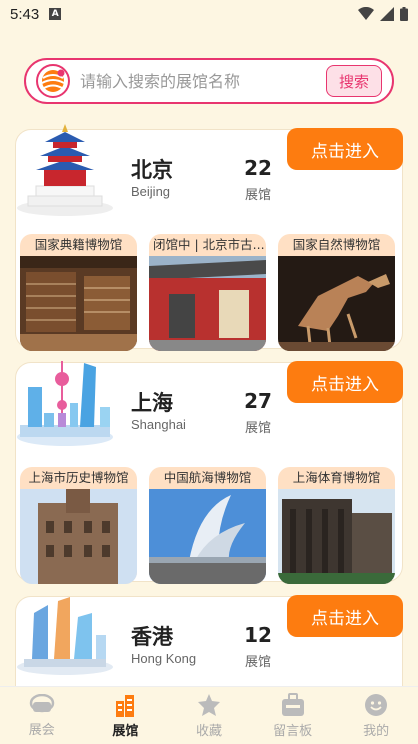 This screenshot has width=418, height=744. I want to click on museum-name: 中国航海博物馆, so click(207, 477).